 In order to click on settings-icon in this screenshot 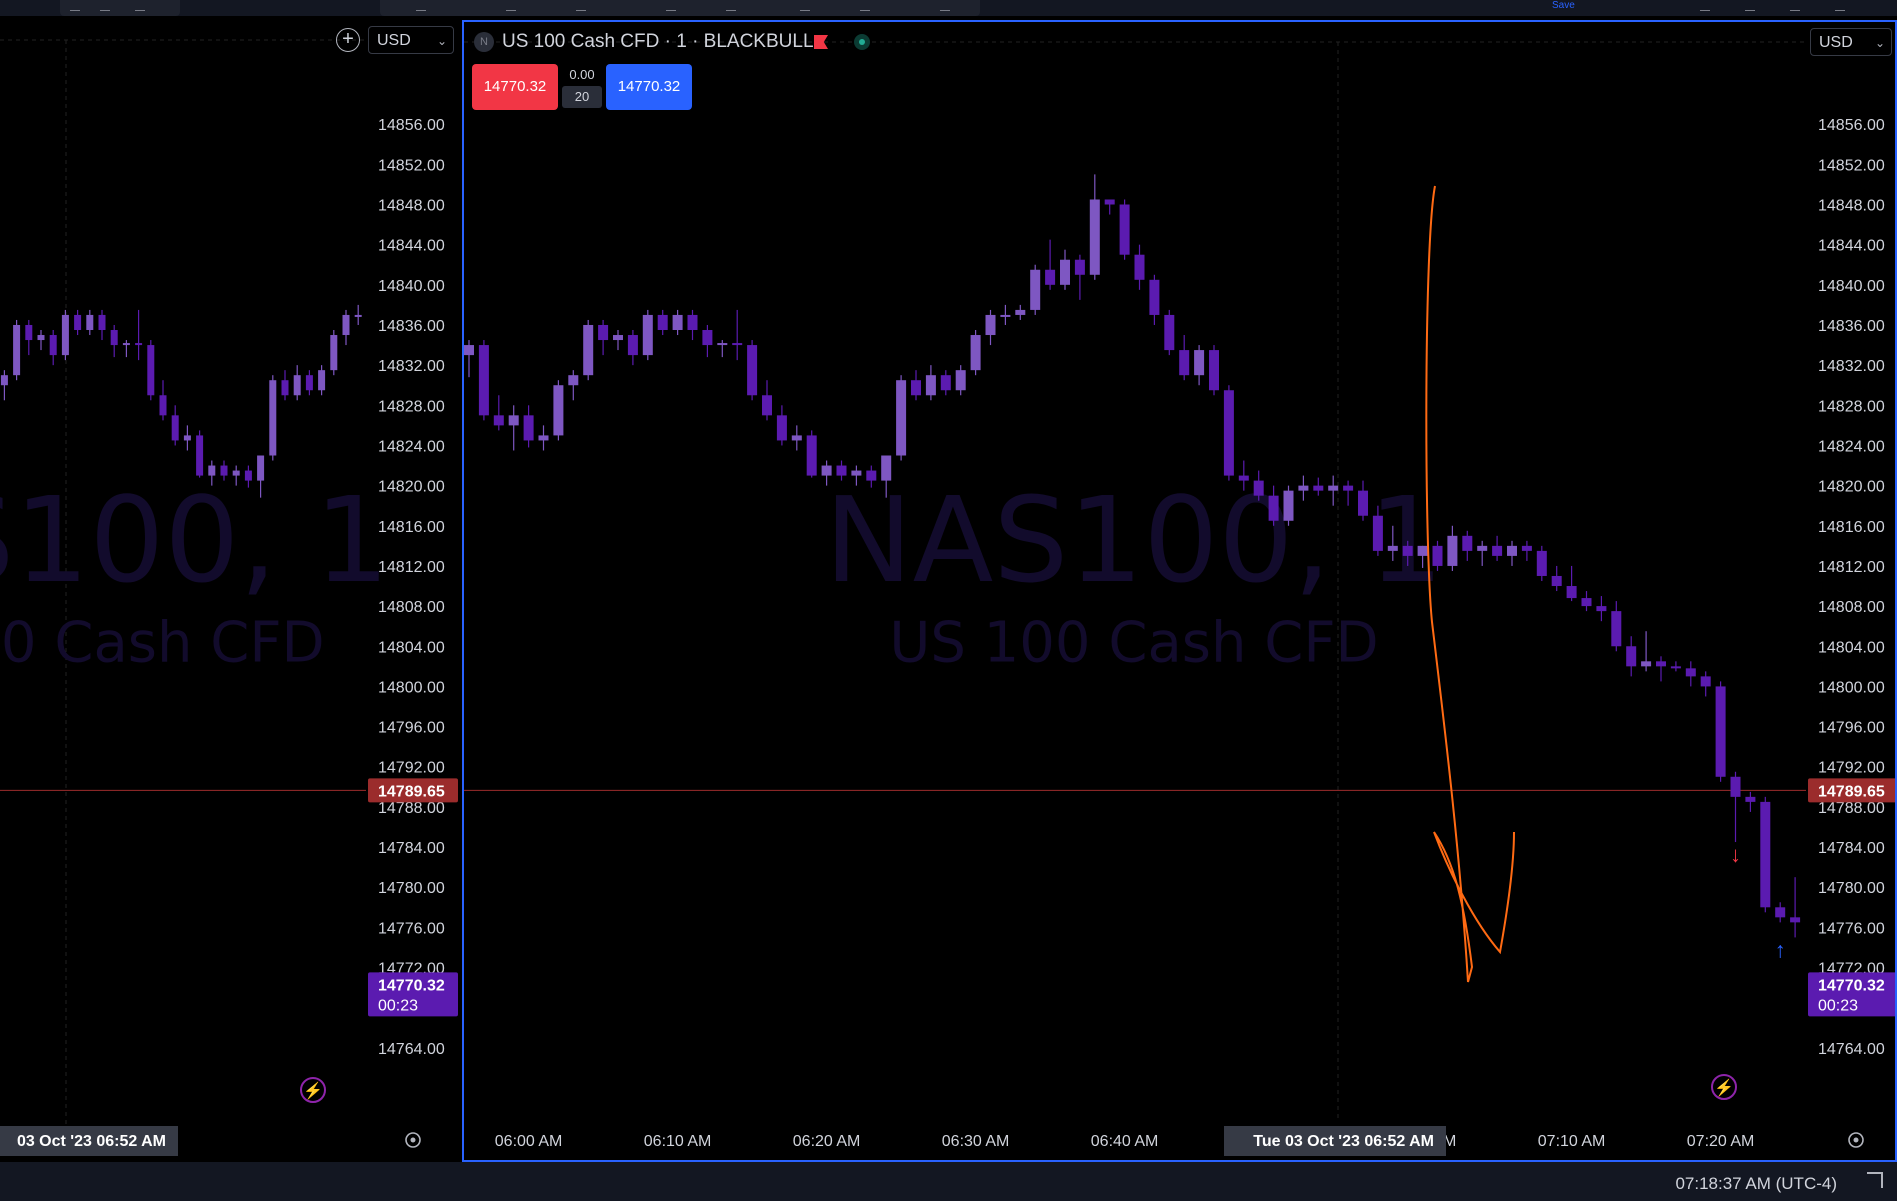, I will do `click(1750, 6)`.